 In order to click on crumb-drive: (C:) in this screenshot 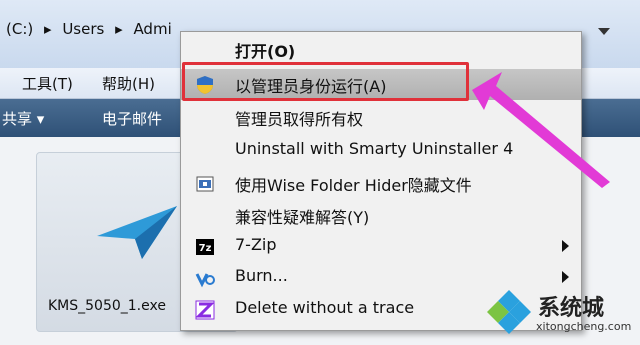, I will do `click(19, 29)`.